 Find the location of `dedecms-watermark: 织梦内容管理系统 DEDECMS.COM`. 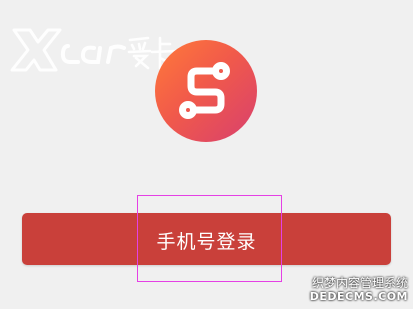

dedecms-watermark: 织梦内容管理系统 DEDECMS.COM is located at coordinates (354, 291).